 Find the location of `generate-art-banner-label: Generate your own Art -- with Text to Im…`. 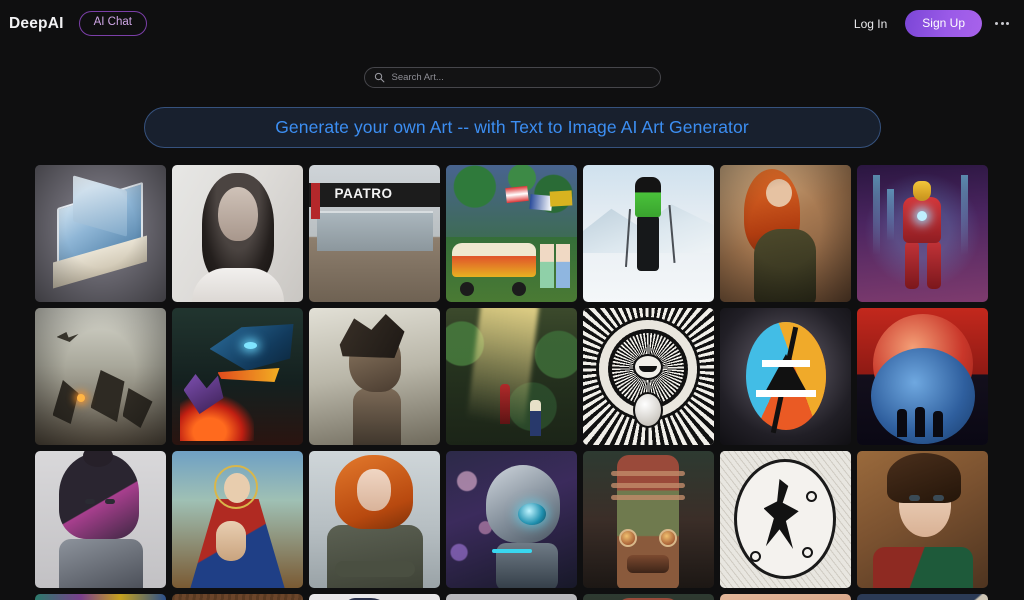

generate-art-banner-label: Generate your own Art -- with Text to Im… is located at coordinates (512, 127).